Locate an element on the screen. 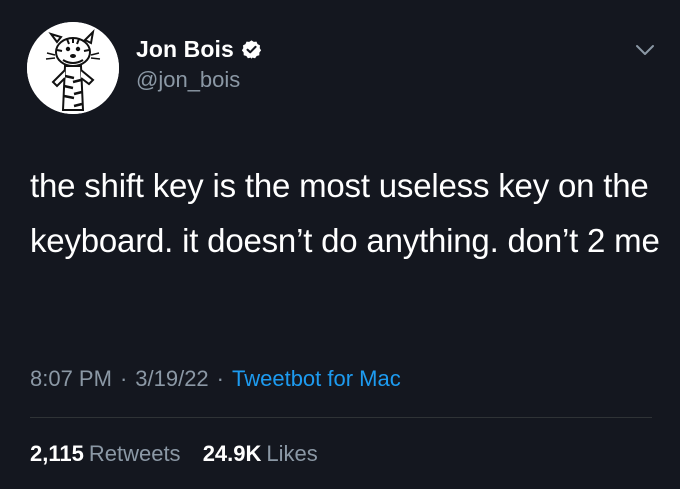  avatar is located at coordinates (73, 68).